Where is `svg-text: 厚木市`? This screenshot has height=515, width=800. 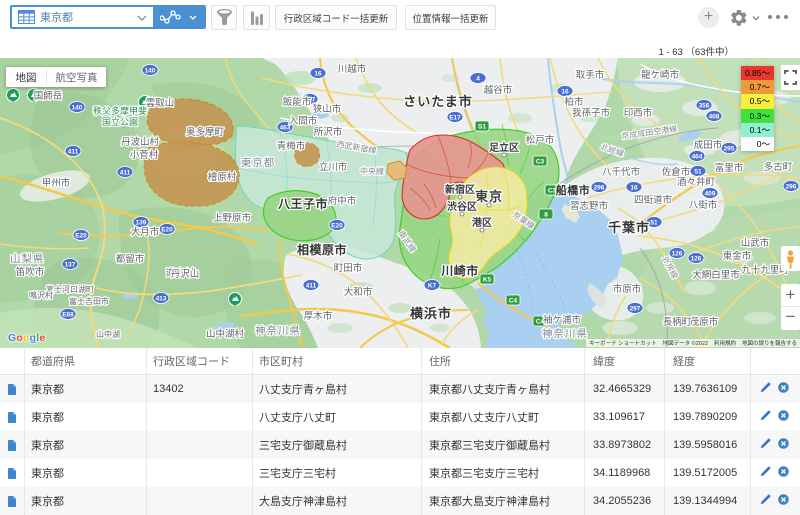 svg-text: 厚木市 is located at coordinates (318, 316).